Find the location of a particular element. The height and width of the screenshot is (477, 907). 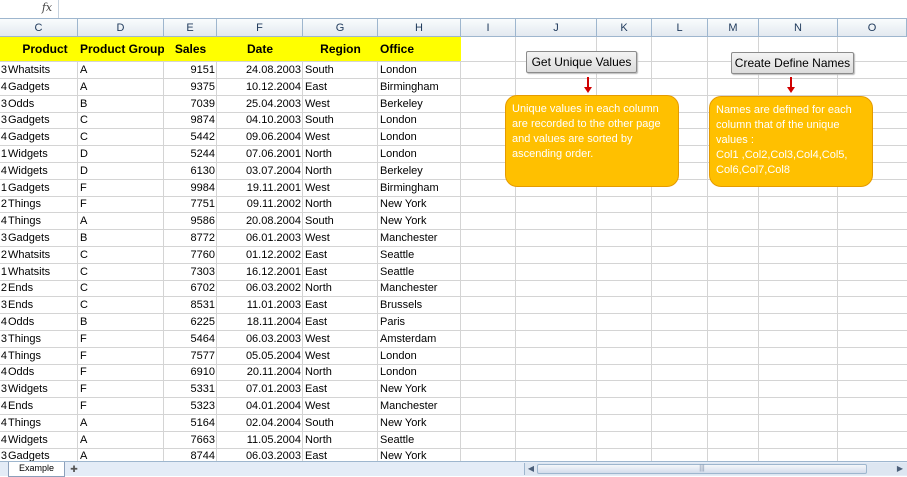

cell-office: Berkeley is located at coordinates (419, 104).